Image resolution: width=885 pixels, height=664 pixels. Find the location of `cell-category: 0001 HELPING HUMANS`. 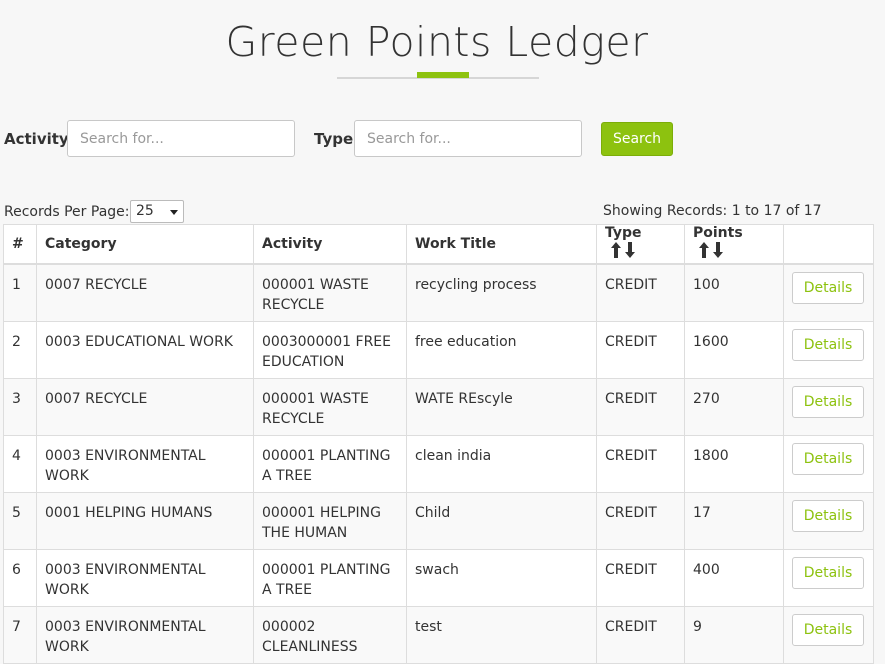

cell-category: 0001 HELPING HUMANS is located at coordinates (145, 520).